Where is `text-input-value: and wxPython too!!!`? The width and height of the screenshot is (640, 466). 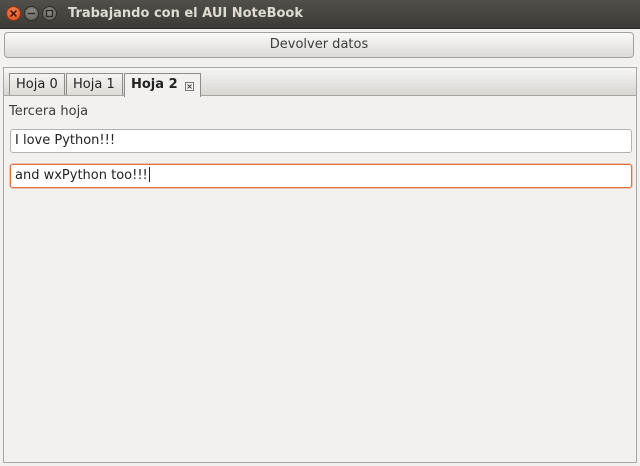 text-input-value: and wxPython too!!! is located at coordinates (81, 175).